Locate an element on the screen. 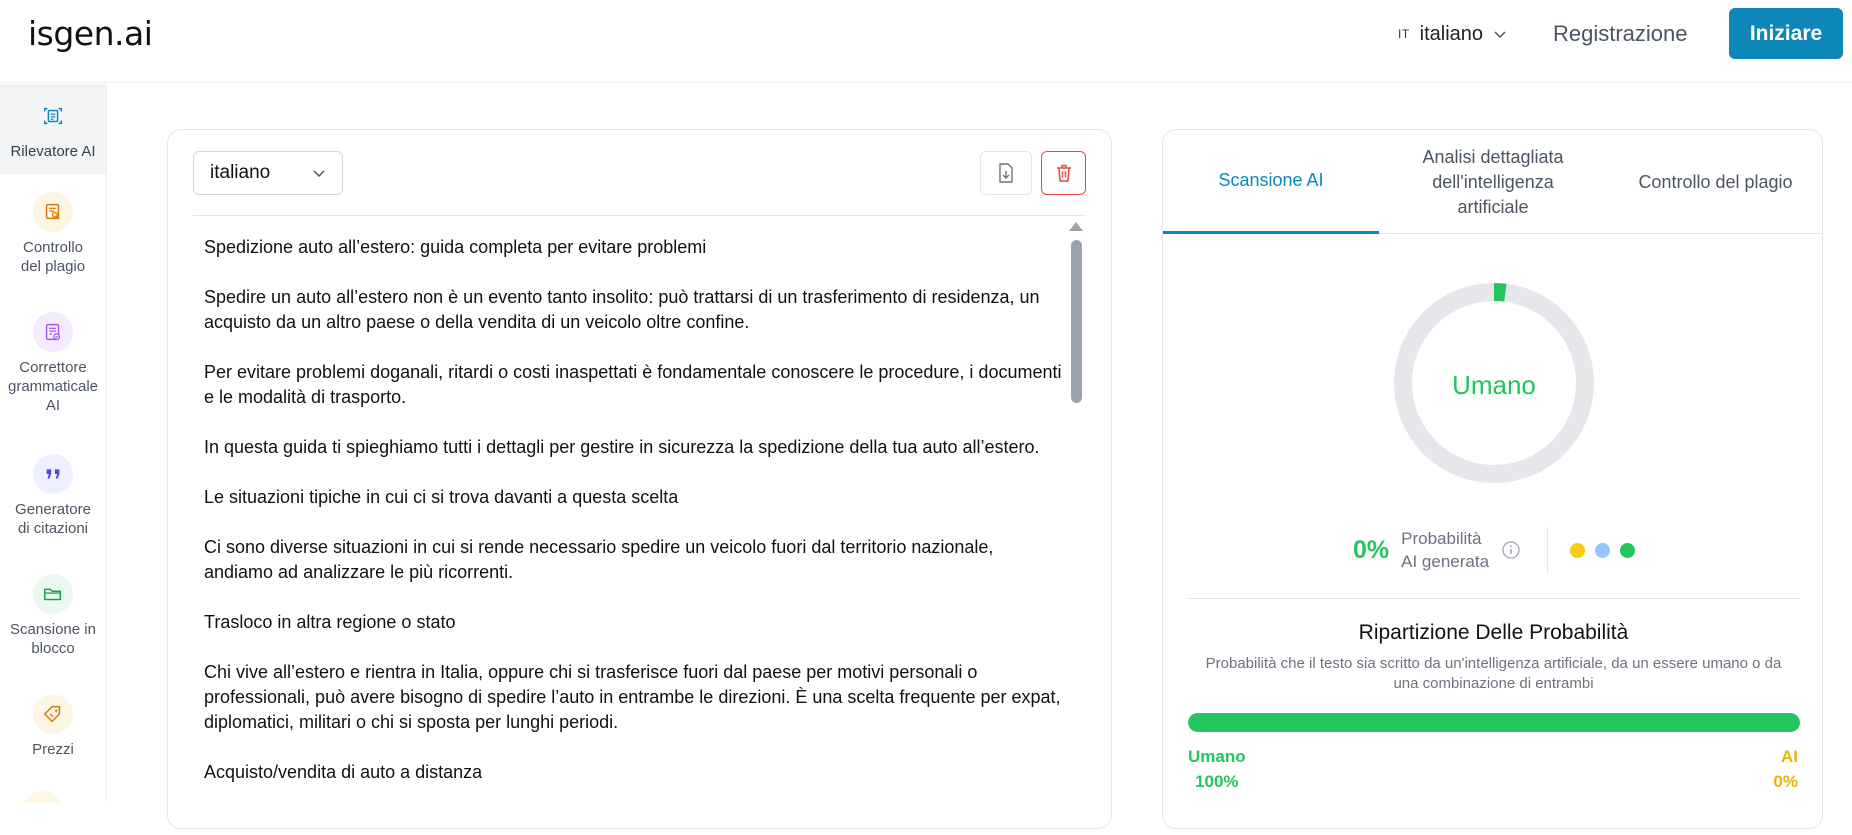 The height and width of the screenshot is (835, 1852). download-button is located at coordinates (1006, 173).